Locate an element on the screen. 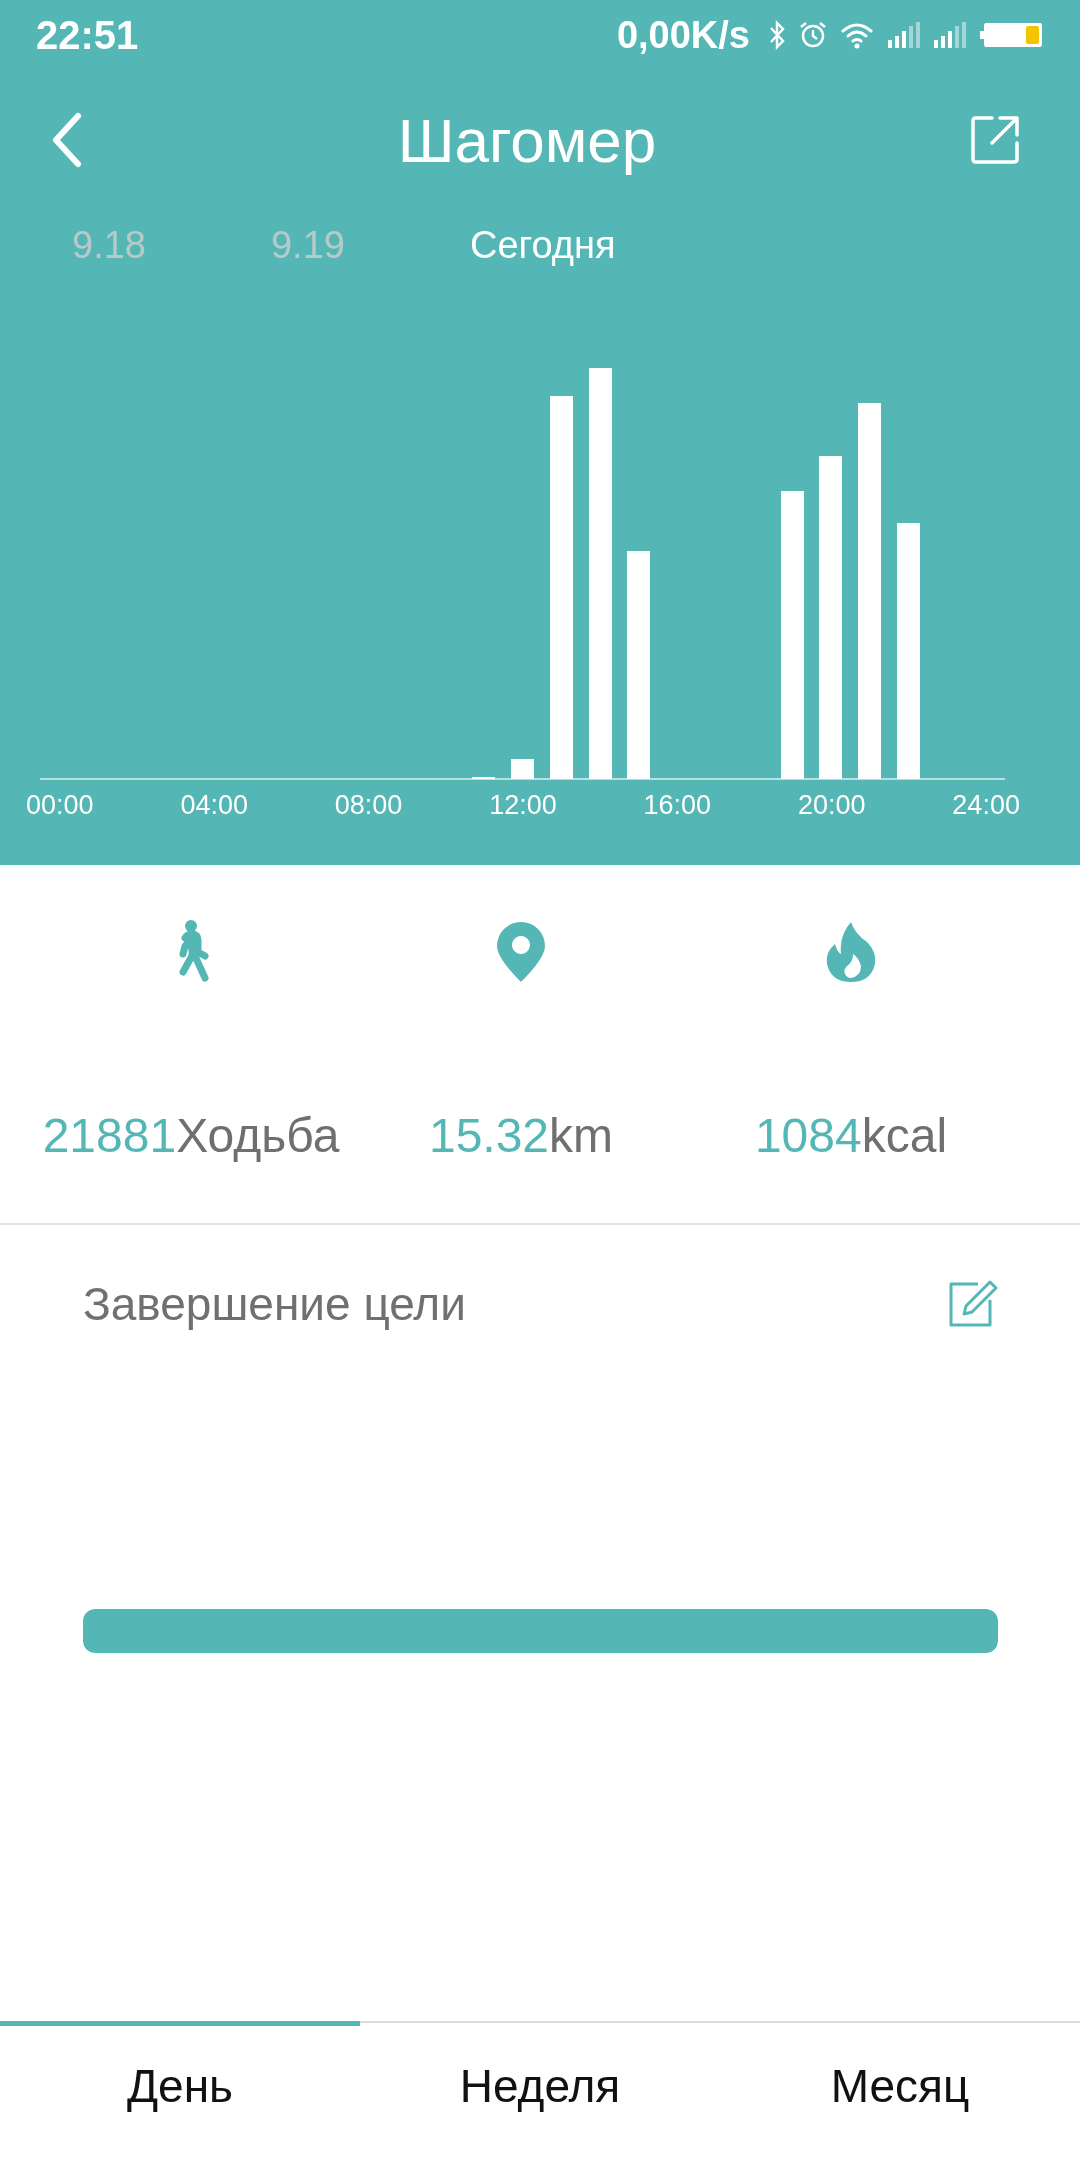 Image resolution: width=1080 pixels, height=2160 pixels. stat-value: 15.32 is located at coordinates (489, 1135).